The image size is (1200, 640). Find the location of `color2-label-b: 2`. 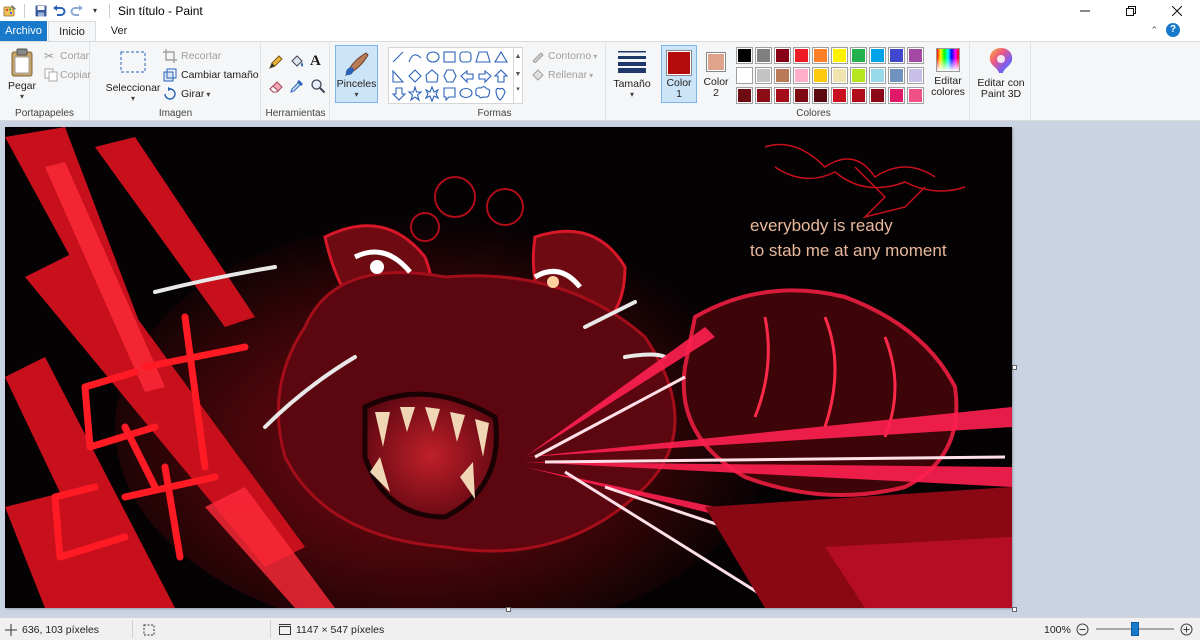

color2-label-b: 2 is located at coordinates (716, 93).